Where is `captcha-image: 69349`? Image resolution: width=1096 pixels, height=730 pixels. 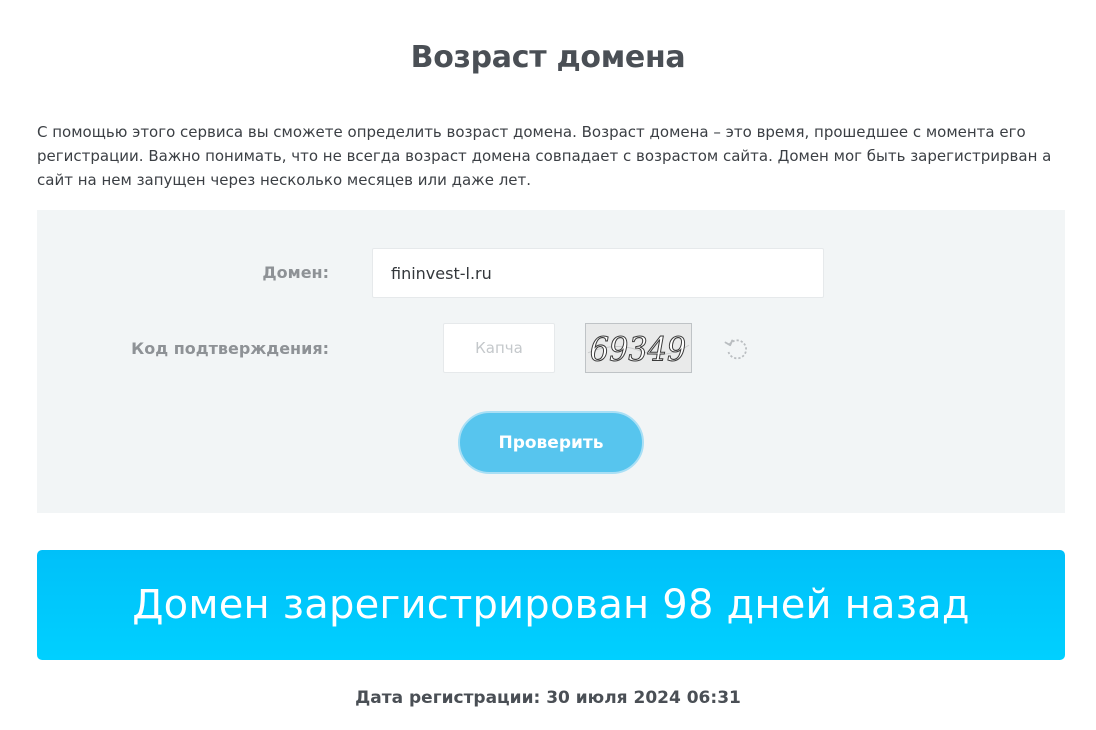
captcha-image: 69349 is located at coordinates (638, 348).